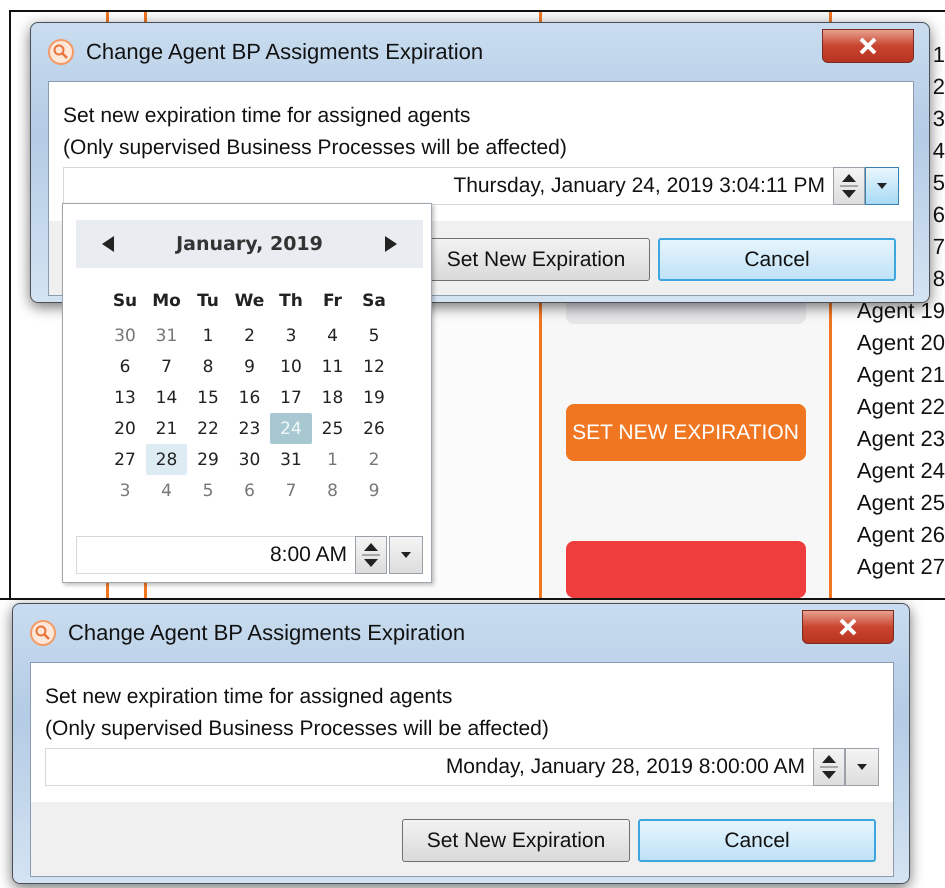  Describe the element at coordinates (166, 301) in the screenshot. I see `weekday-label: Mo` at that location.